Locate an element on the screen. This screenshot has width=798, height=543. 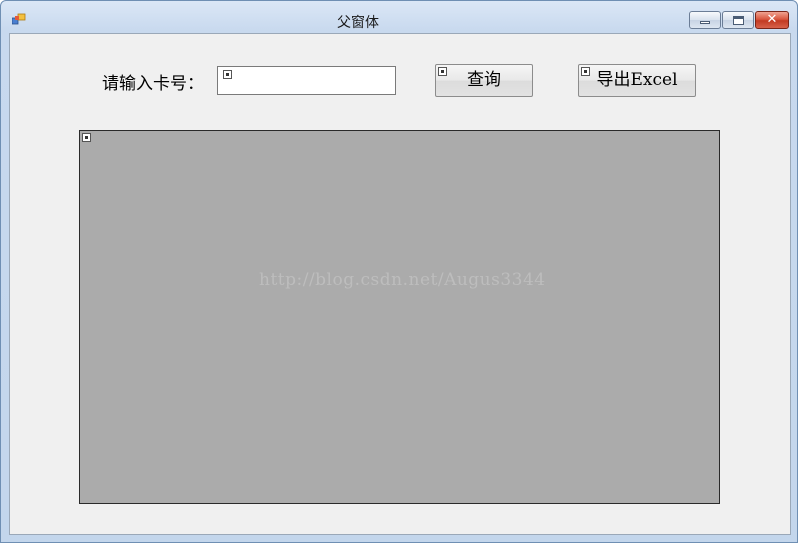
close-icon: ✕ is located at coordinates (772, 19).